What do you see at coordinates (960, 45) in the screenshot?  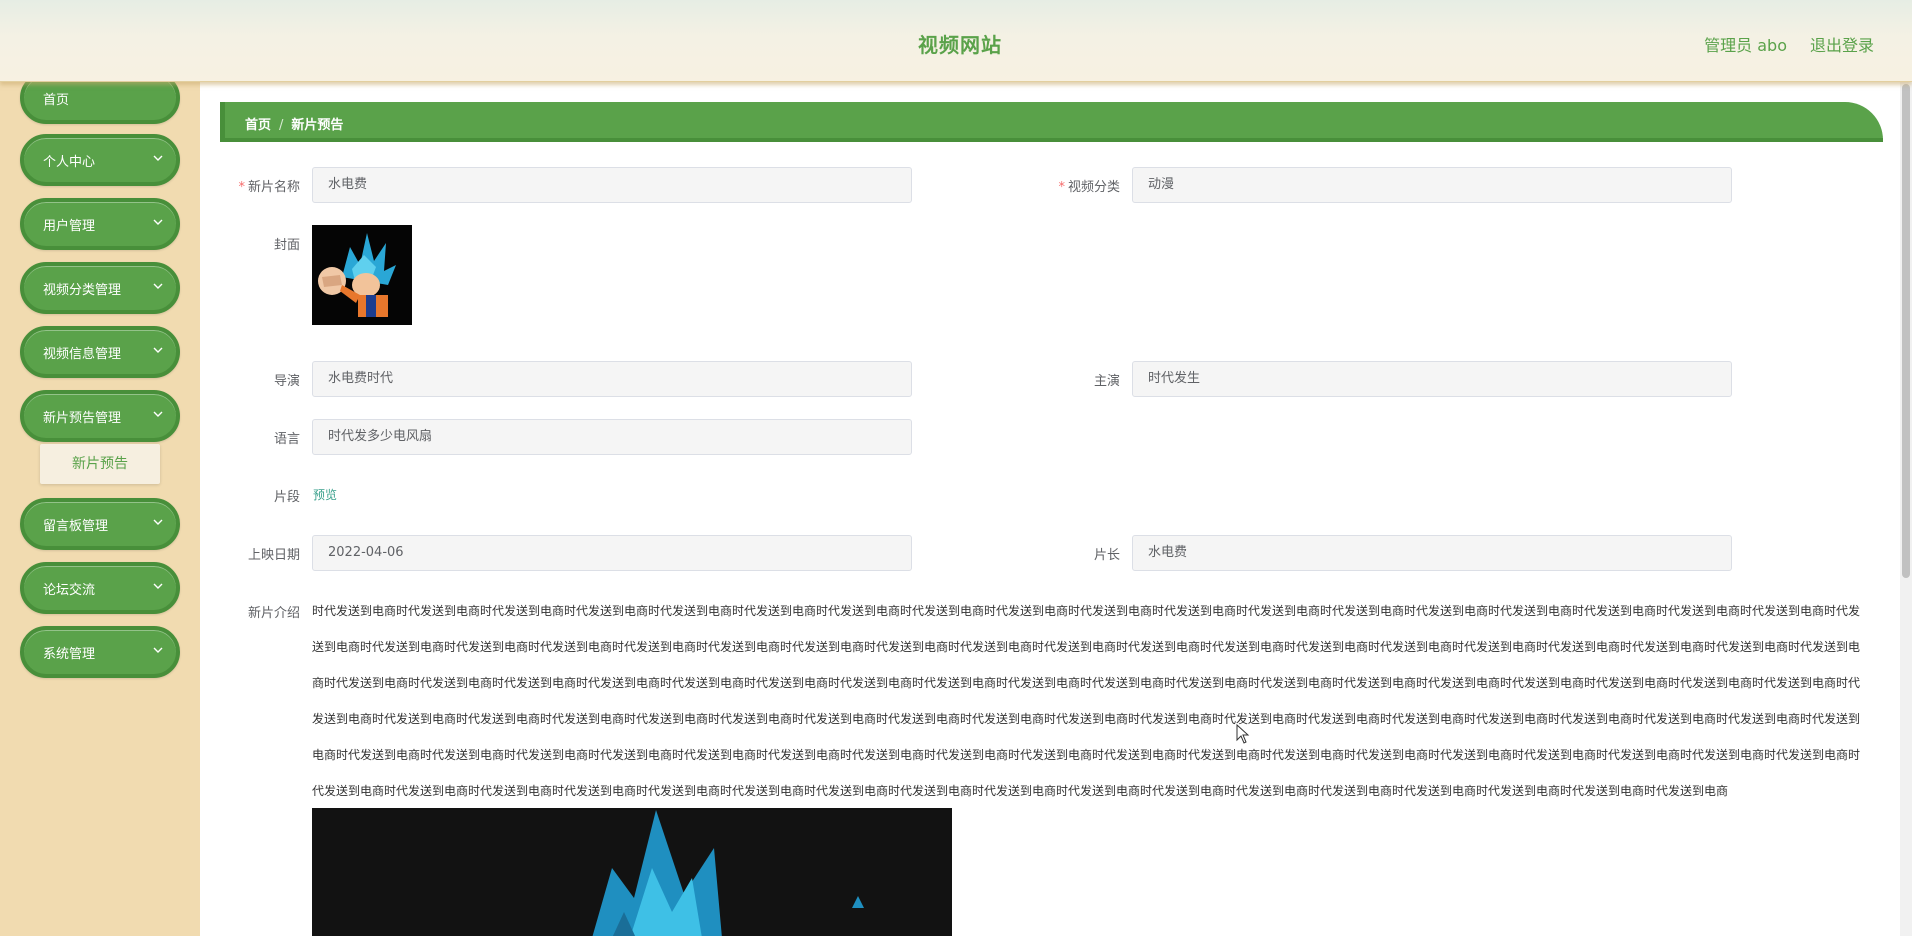 I see `site-title: 视频网站` at bounding box center [960, 45].